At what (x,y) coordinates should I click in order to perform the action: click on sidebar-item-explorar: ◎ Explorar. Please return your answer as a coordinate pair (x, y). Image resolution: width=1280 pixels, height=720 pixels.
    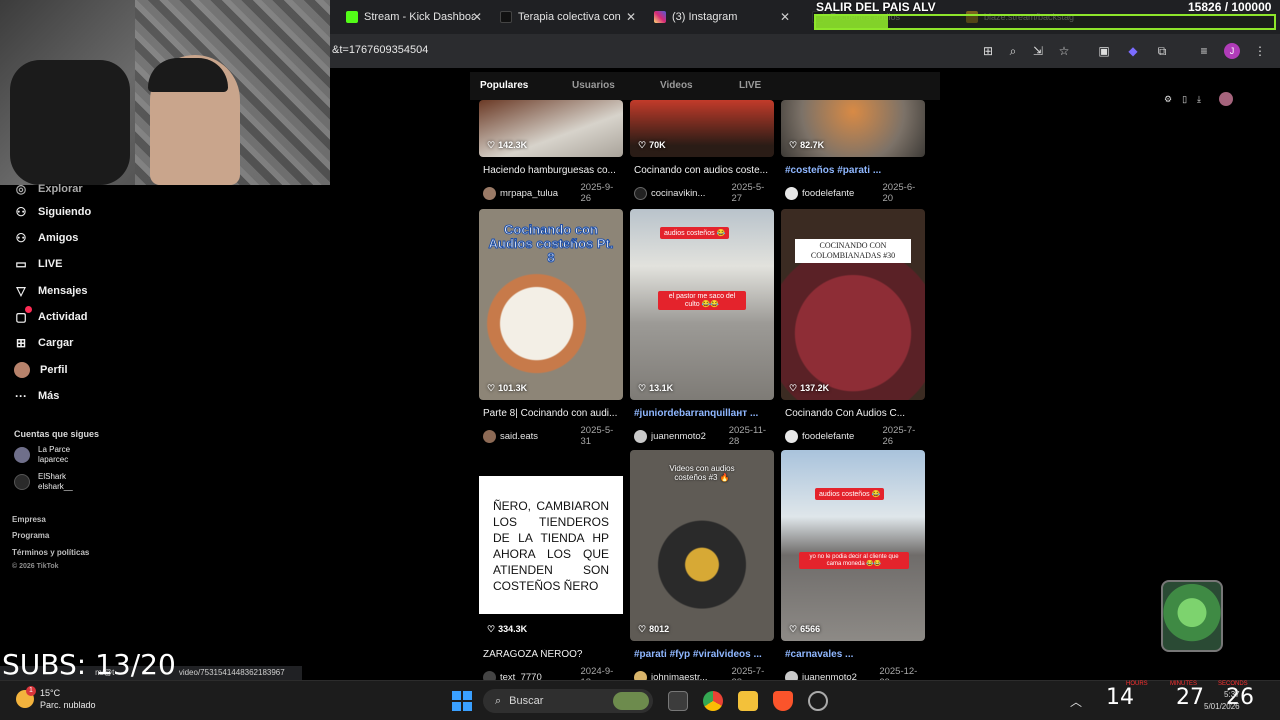
    Looking at the image, I should click on (48, 189).